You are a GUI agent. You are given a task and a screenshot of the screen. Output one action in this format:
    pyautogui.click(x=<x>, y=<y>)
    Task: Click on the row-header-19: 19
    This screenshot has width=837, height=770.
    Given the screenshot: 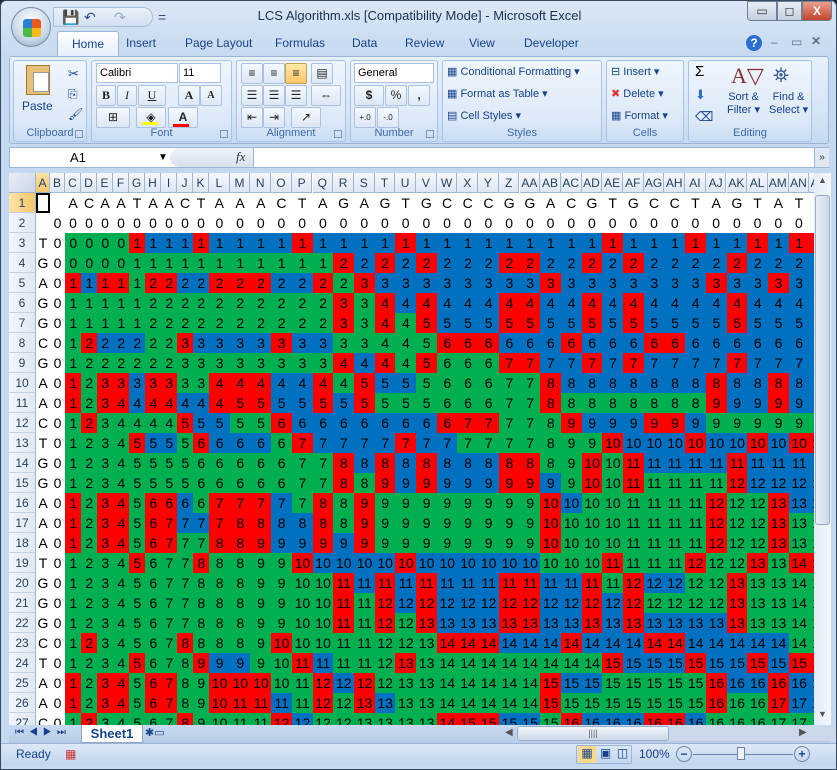 What is the action you would take?
    pyautogui.click(x=22, y=563)
    